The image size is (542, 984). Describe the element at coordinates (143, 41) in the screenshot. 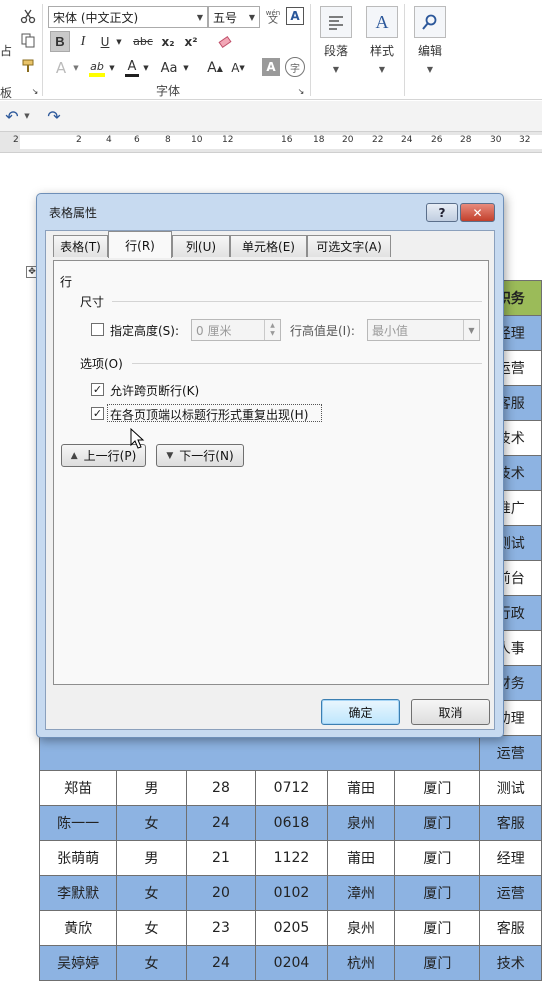

I see `strikethrough-button: abc` at that location.